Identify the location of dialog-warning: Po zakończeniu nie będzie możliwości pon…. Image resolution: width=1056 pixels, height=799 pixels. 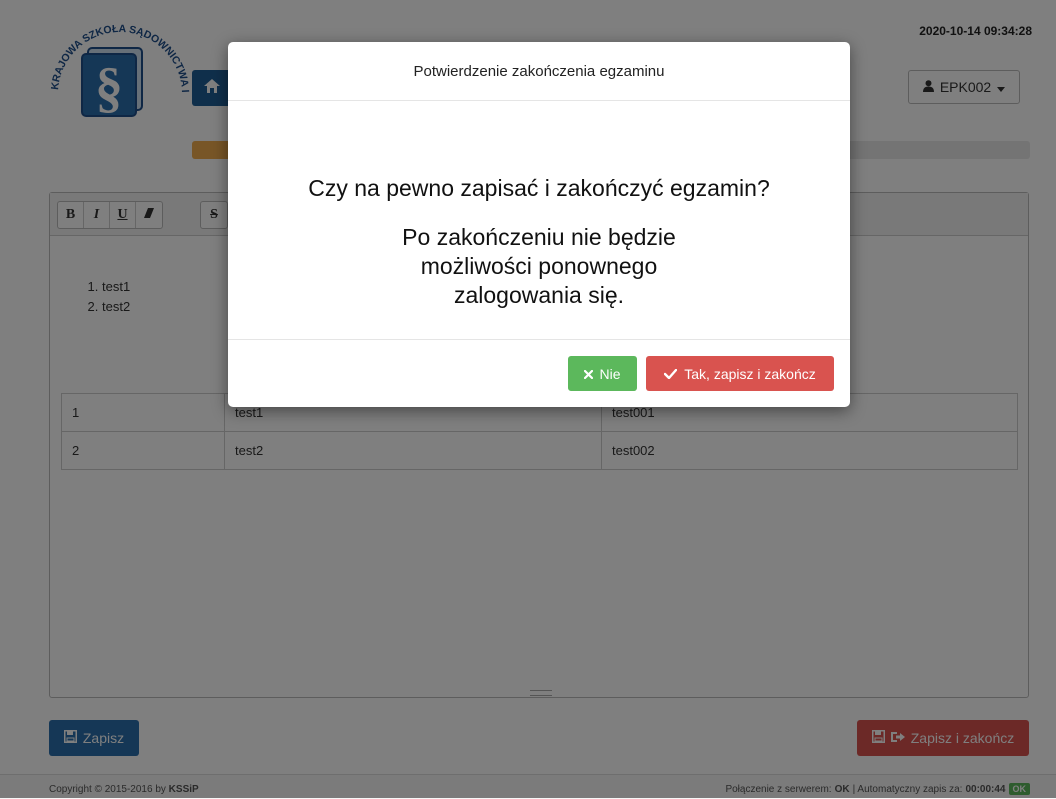
(539, 266).